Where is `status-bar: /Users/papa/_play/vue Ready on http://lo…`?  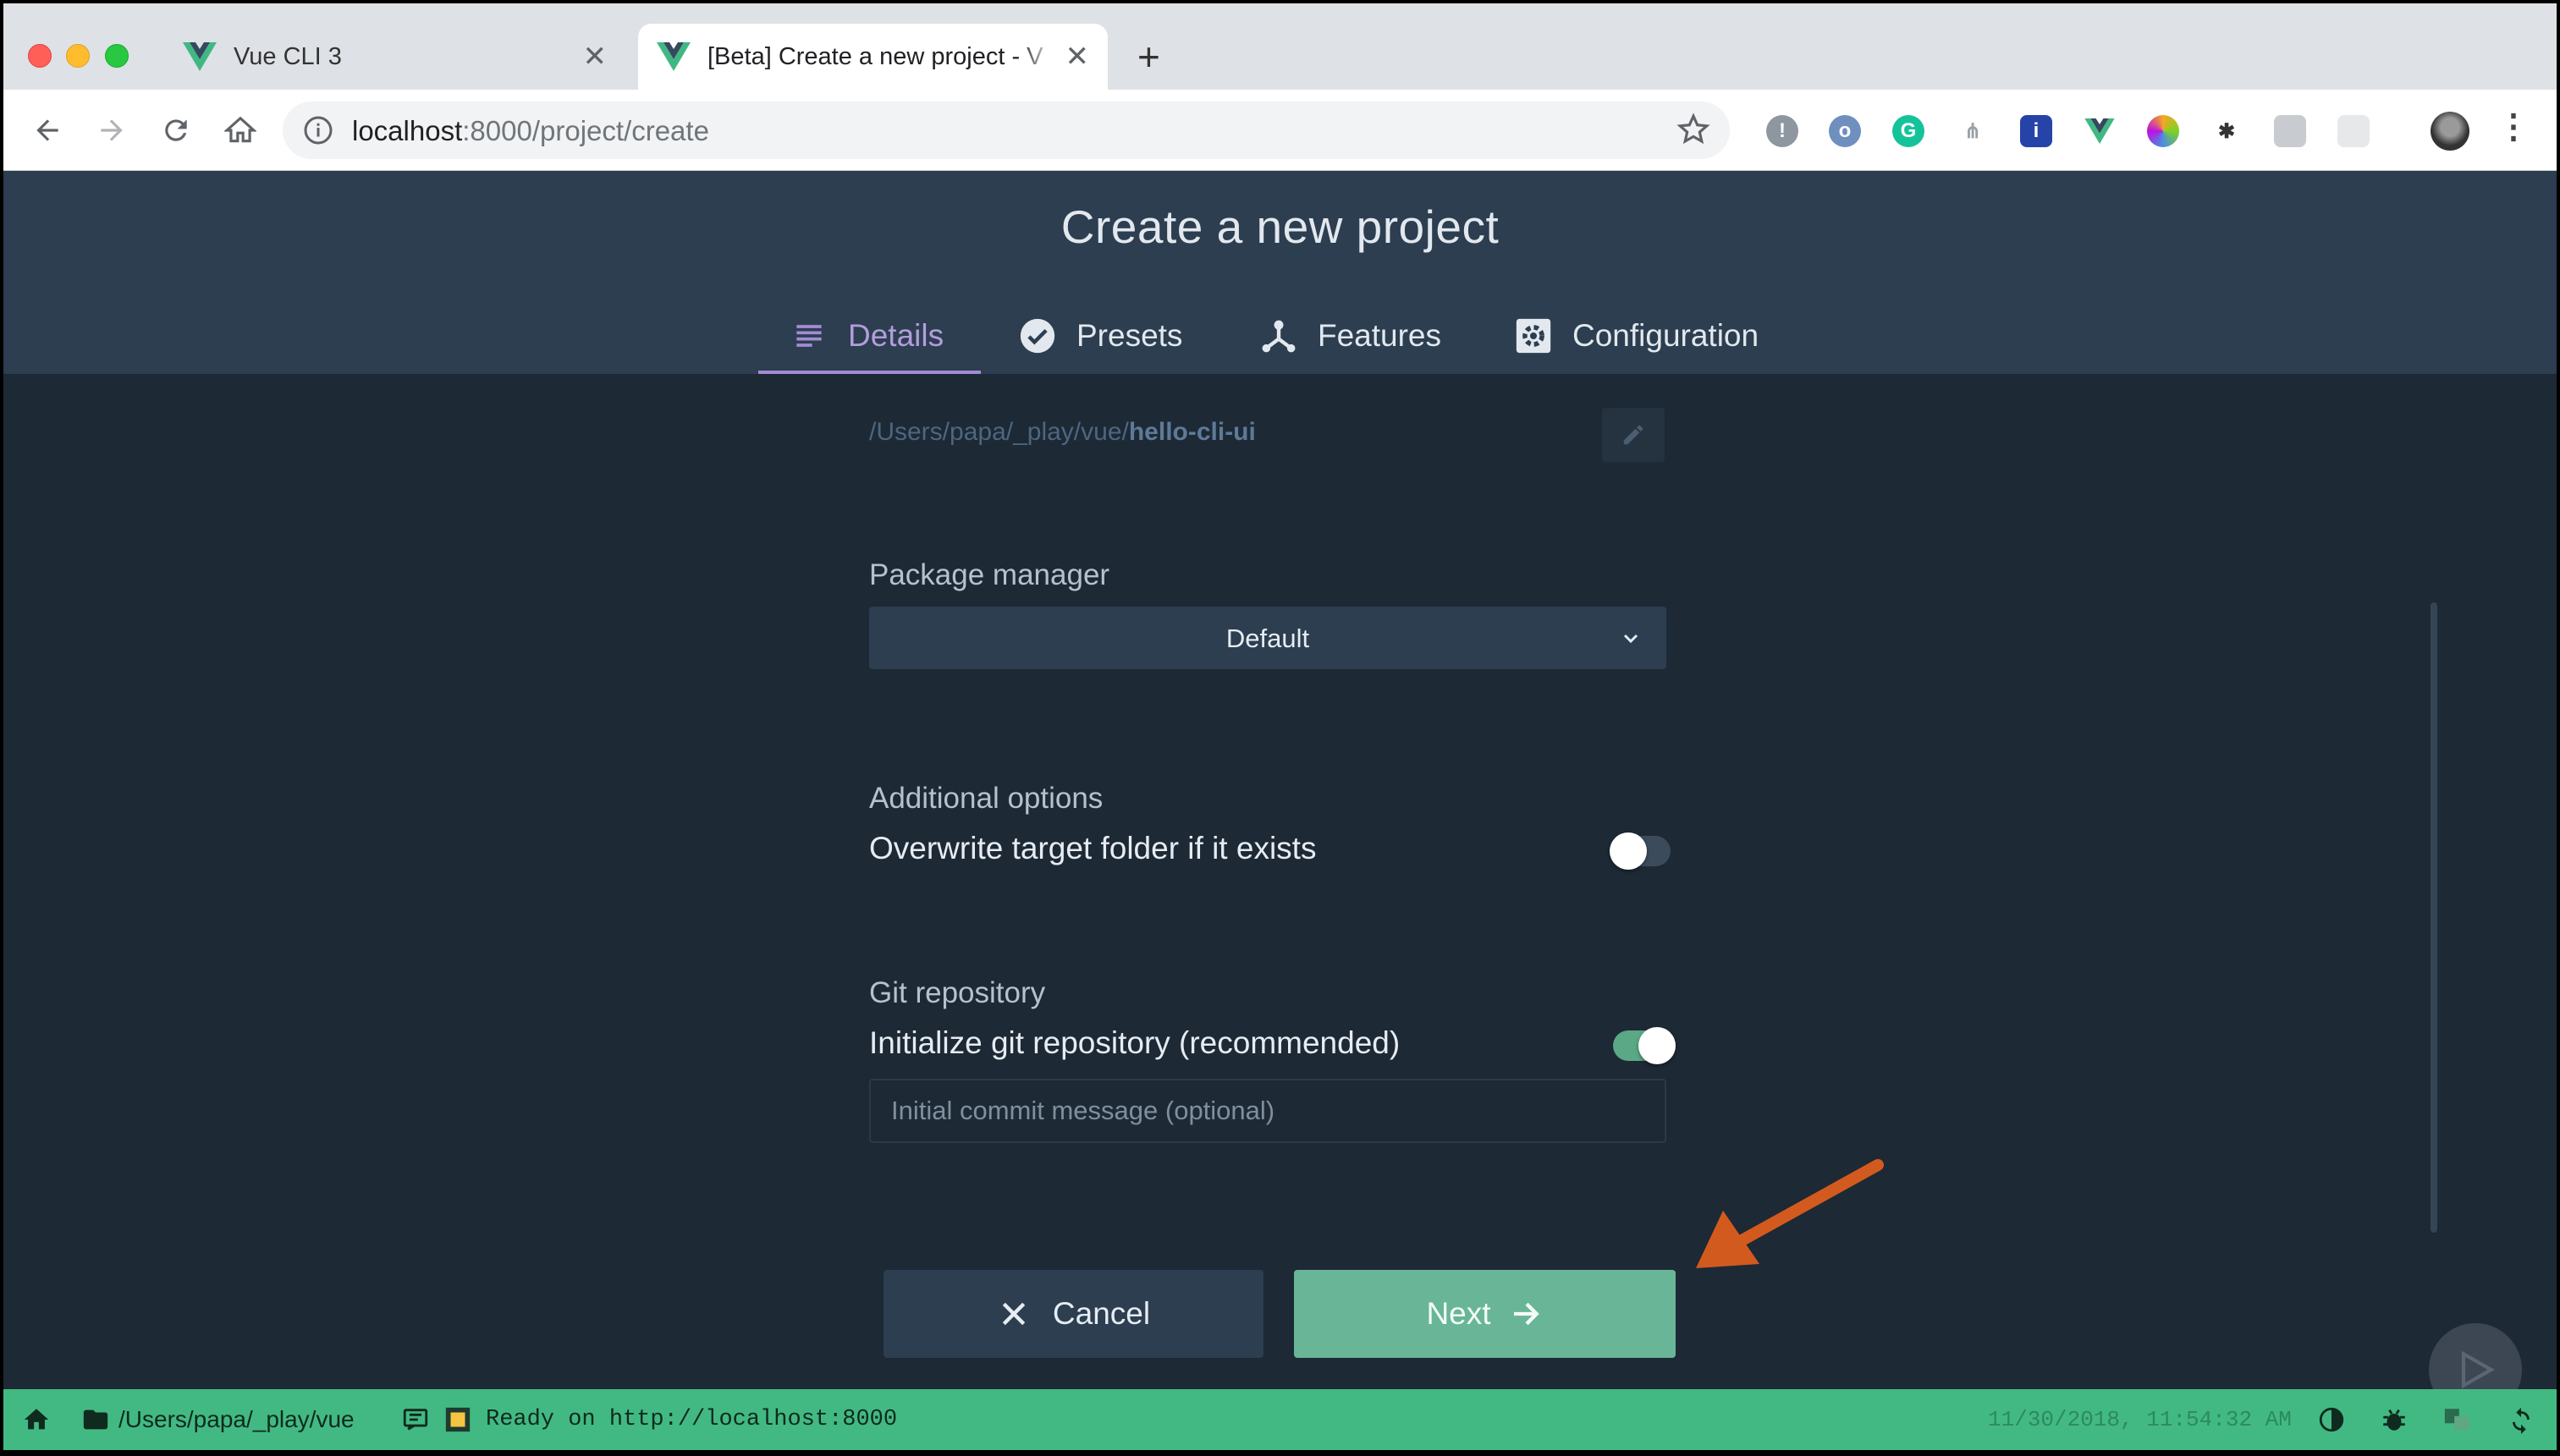 status-bar: /Users/papa/_play/vue Ready on http://lo… is located at coordinates (1280, 1419).